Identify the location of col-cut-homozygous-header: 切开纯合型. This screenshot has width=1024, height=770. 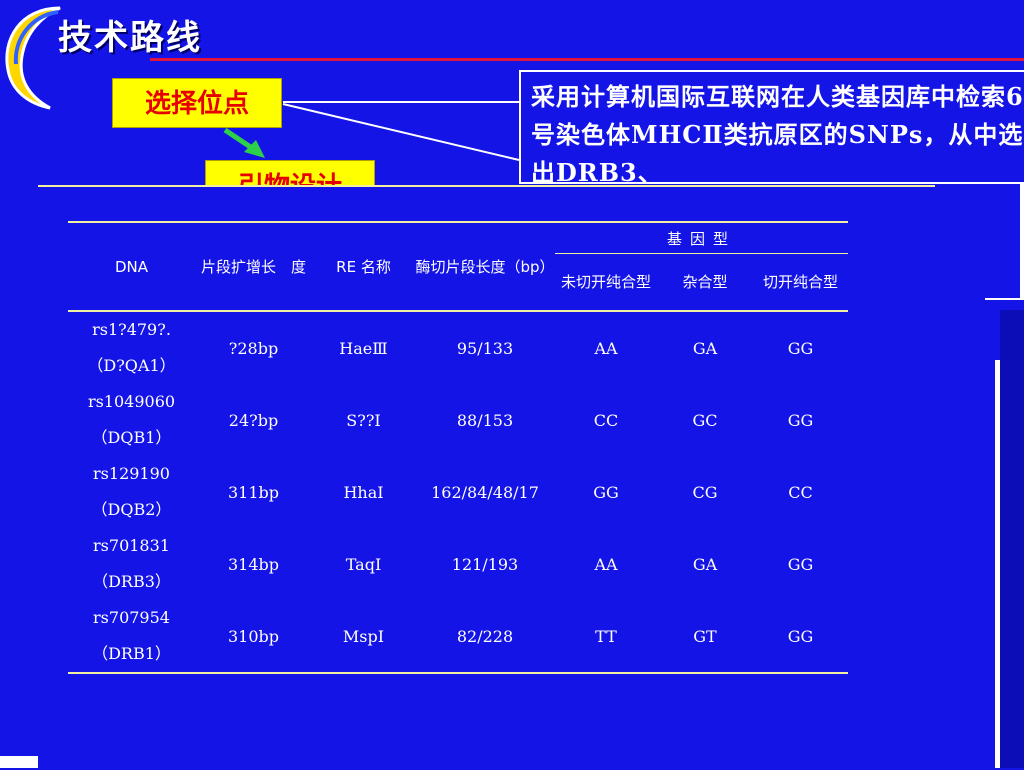
(800, 282).